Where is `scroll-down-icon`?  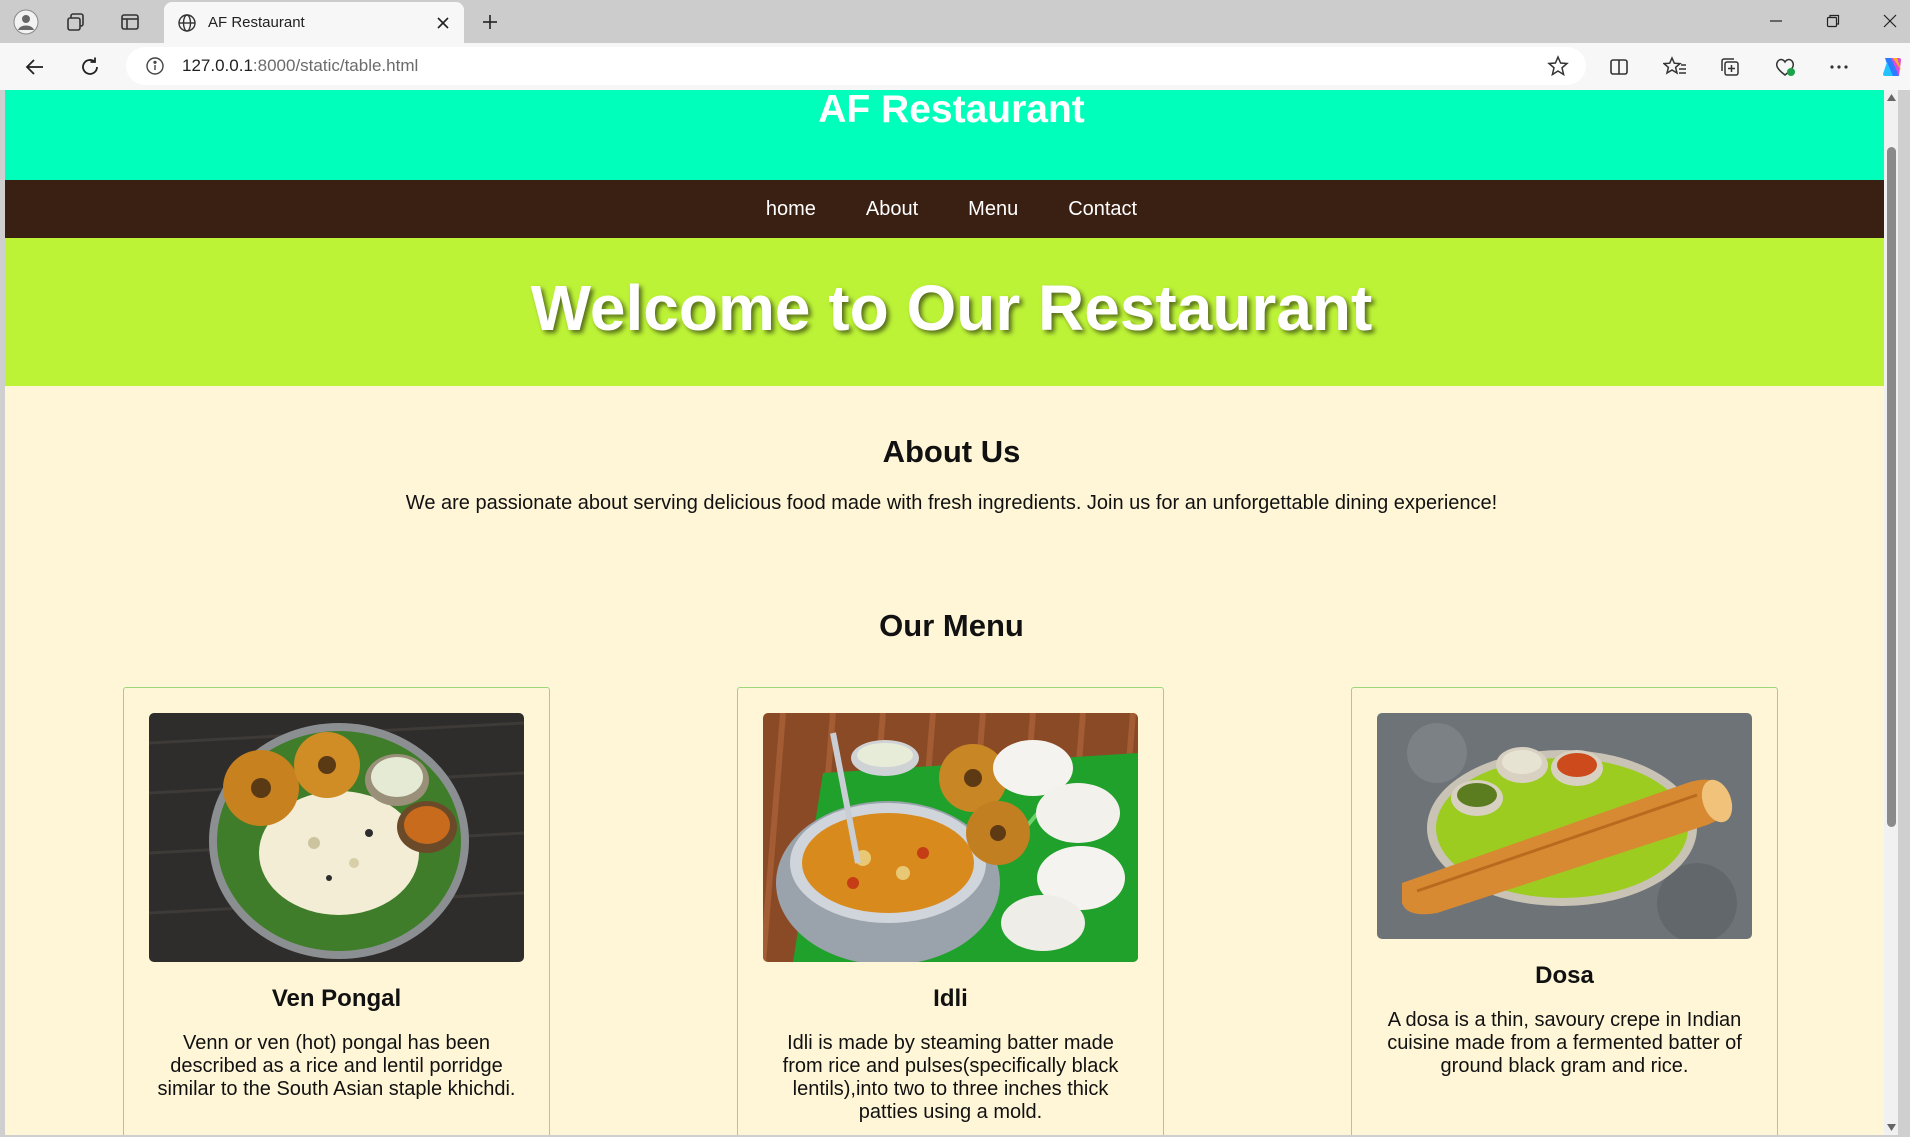 scroll-down-icon is located at coordinates (1891, 1127).